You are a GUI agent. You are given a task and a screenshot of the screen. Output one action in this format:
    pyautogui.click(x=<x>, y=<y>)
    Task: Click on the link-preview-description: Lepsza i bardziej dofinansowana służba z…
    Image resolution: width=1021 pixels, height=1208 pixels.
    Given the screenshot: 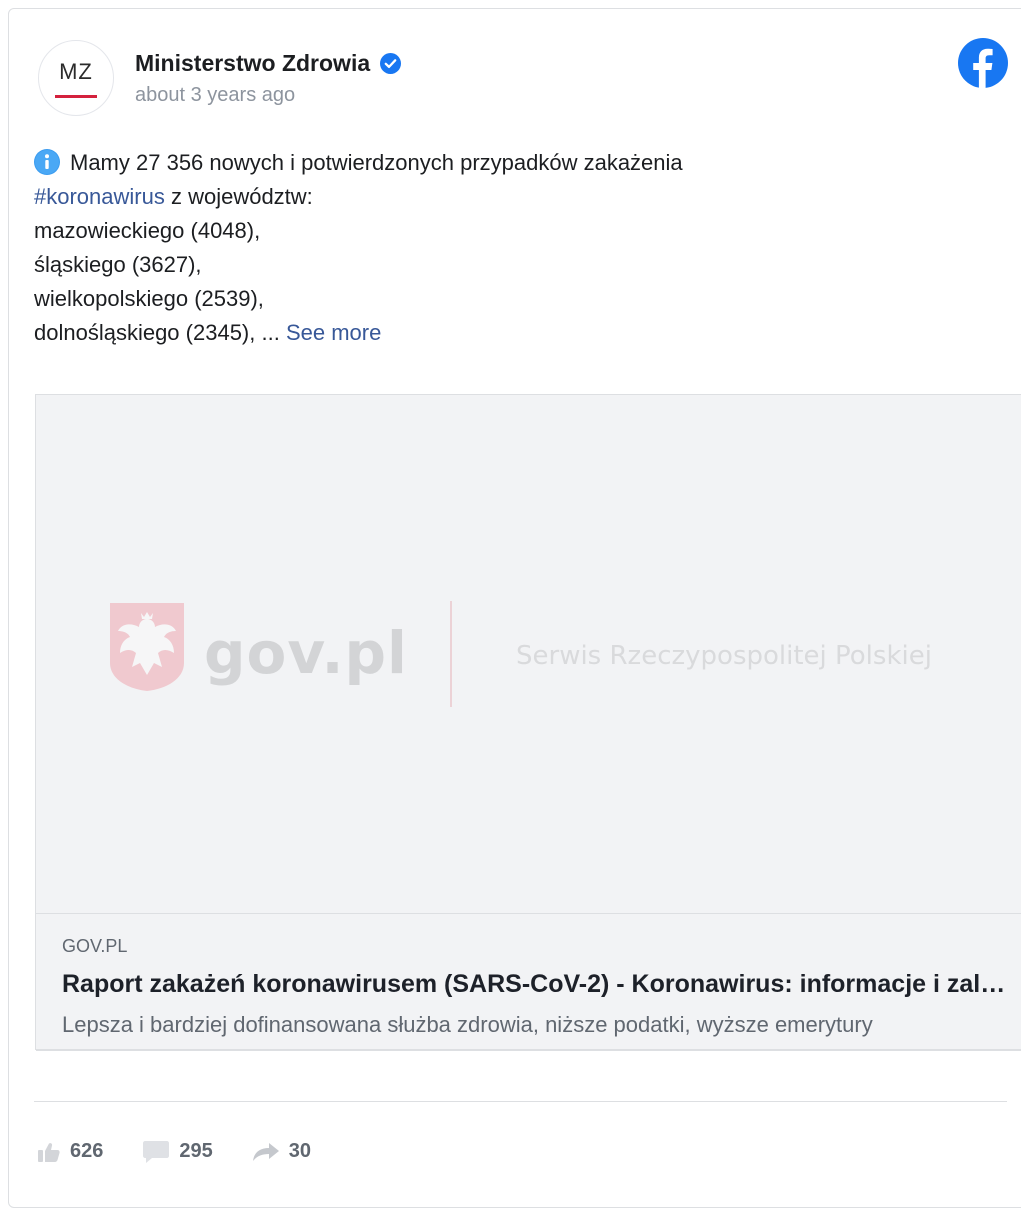 What is the action you would take?
    pyautogui.click(x=467, y=1024)
    